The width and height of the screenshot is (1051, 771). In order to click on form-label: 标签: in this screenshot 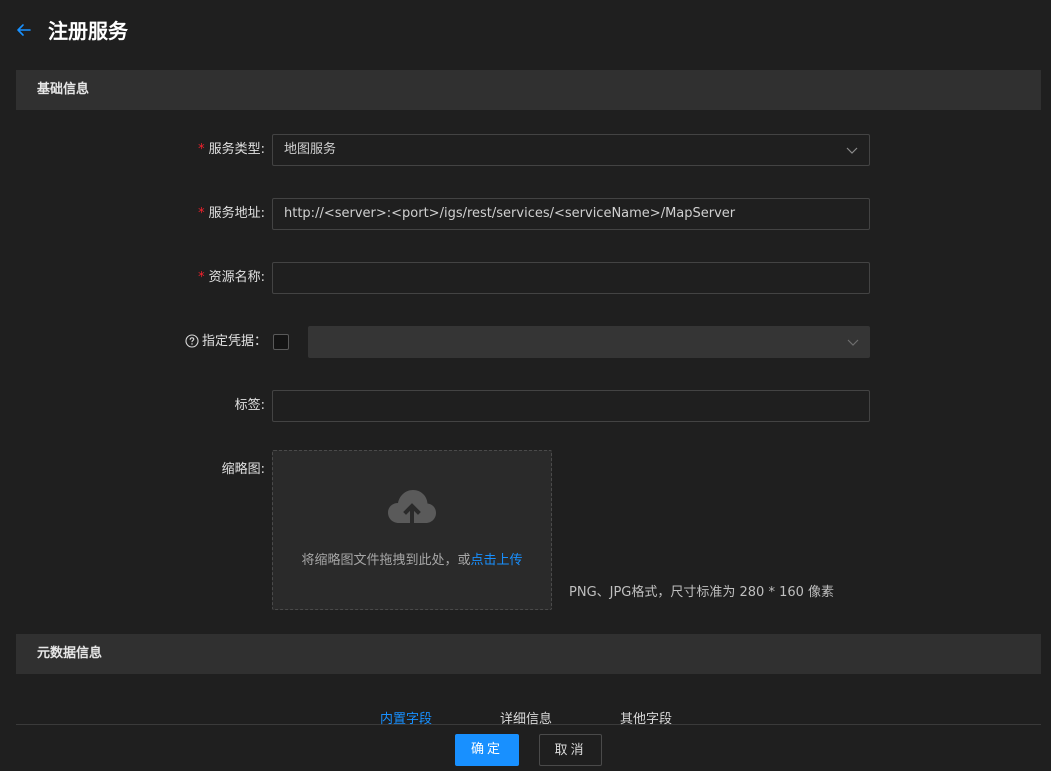, I will do `click(250, 406)`.